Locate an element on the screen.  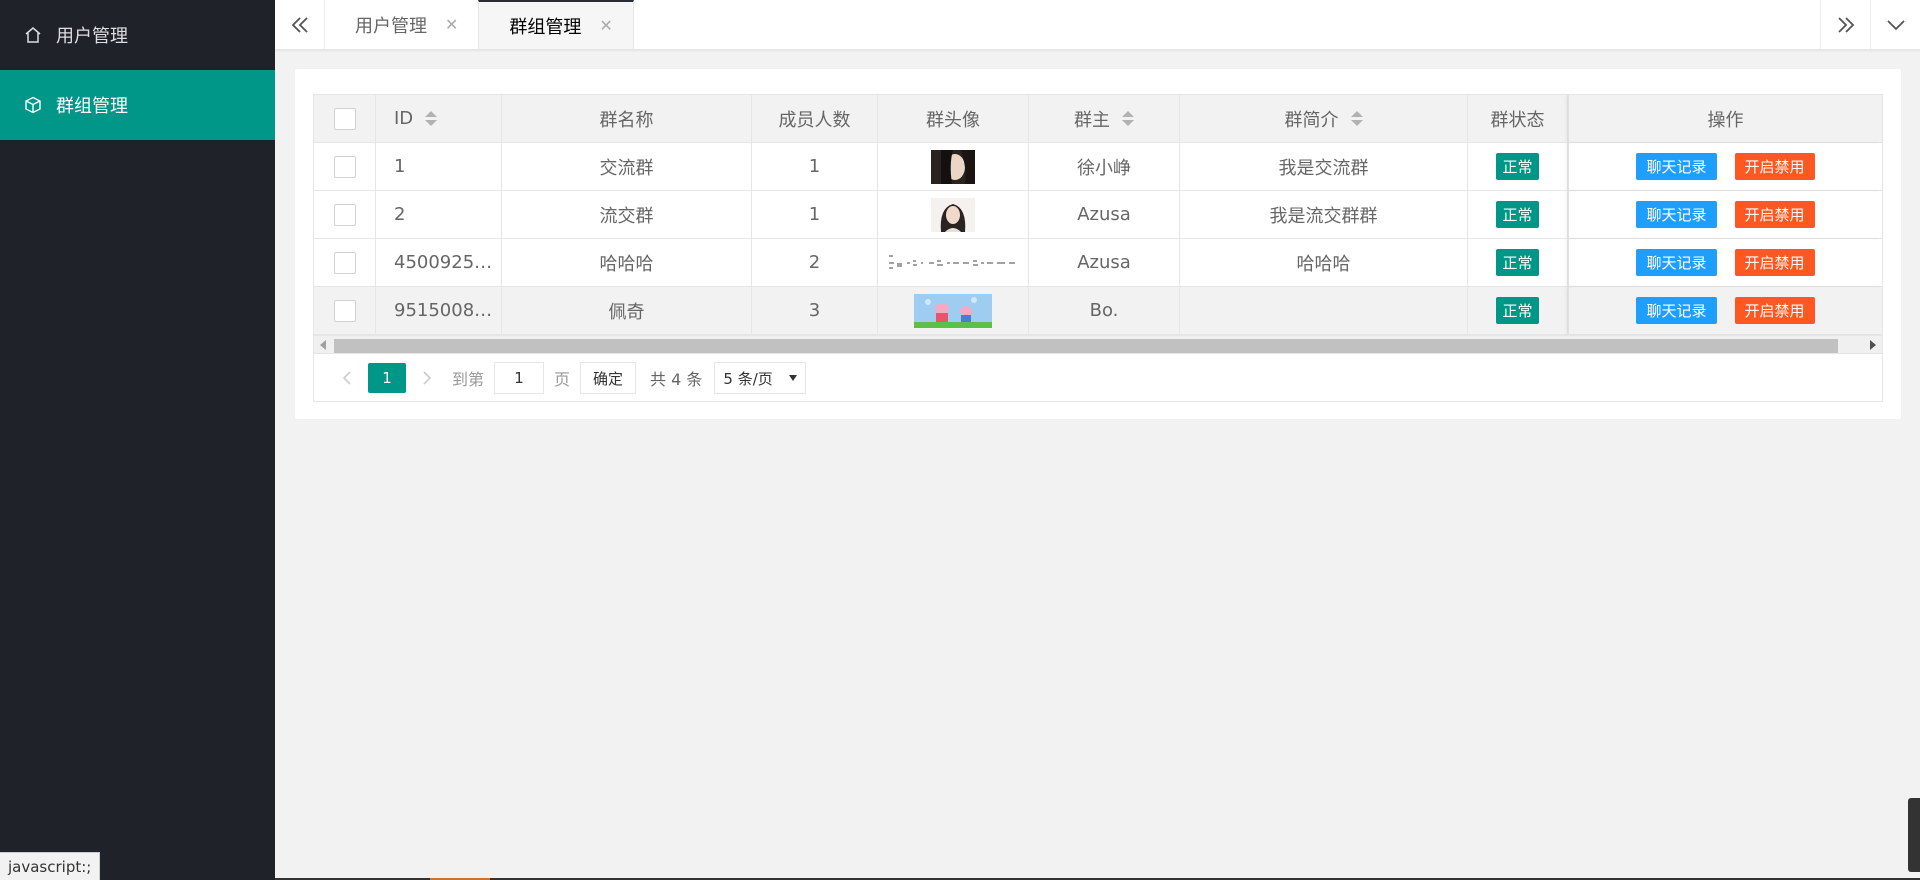
double-chevron-right-icon is located at coordinates (1845, 24).